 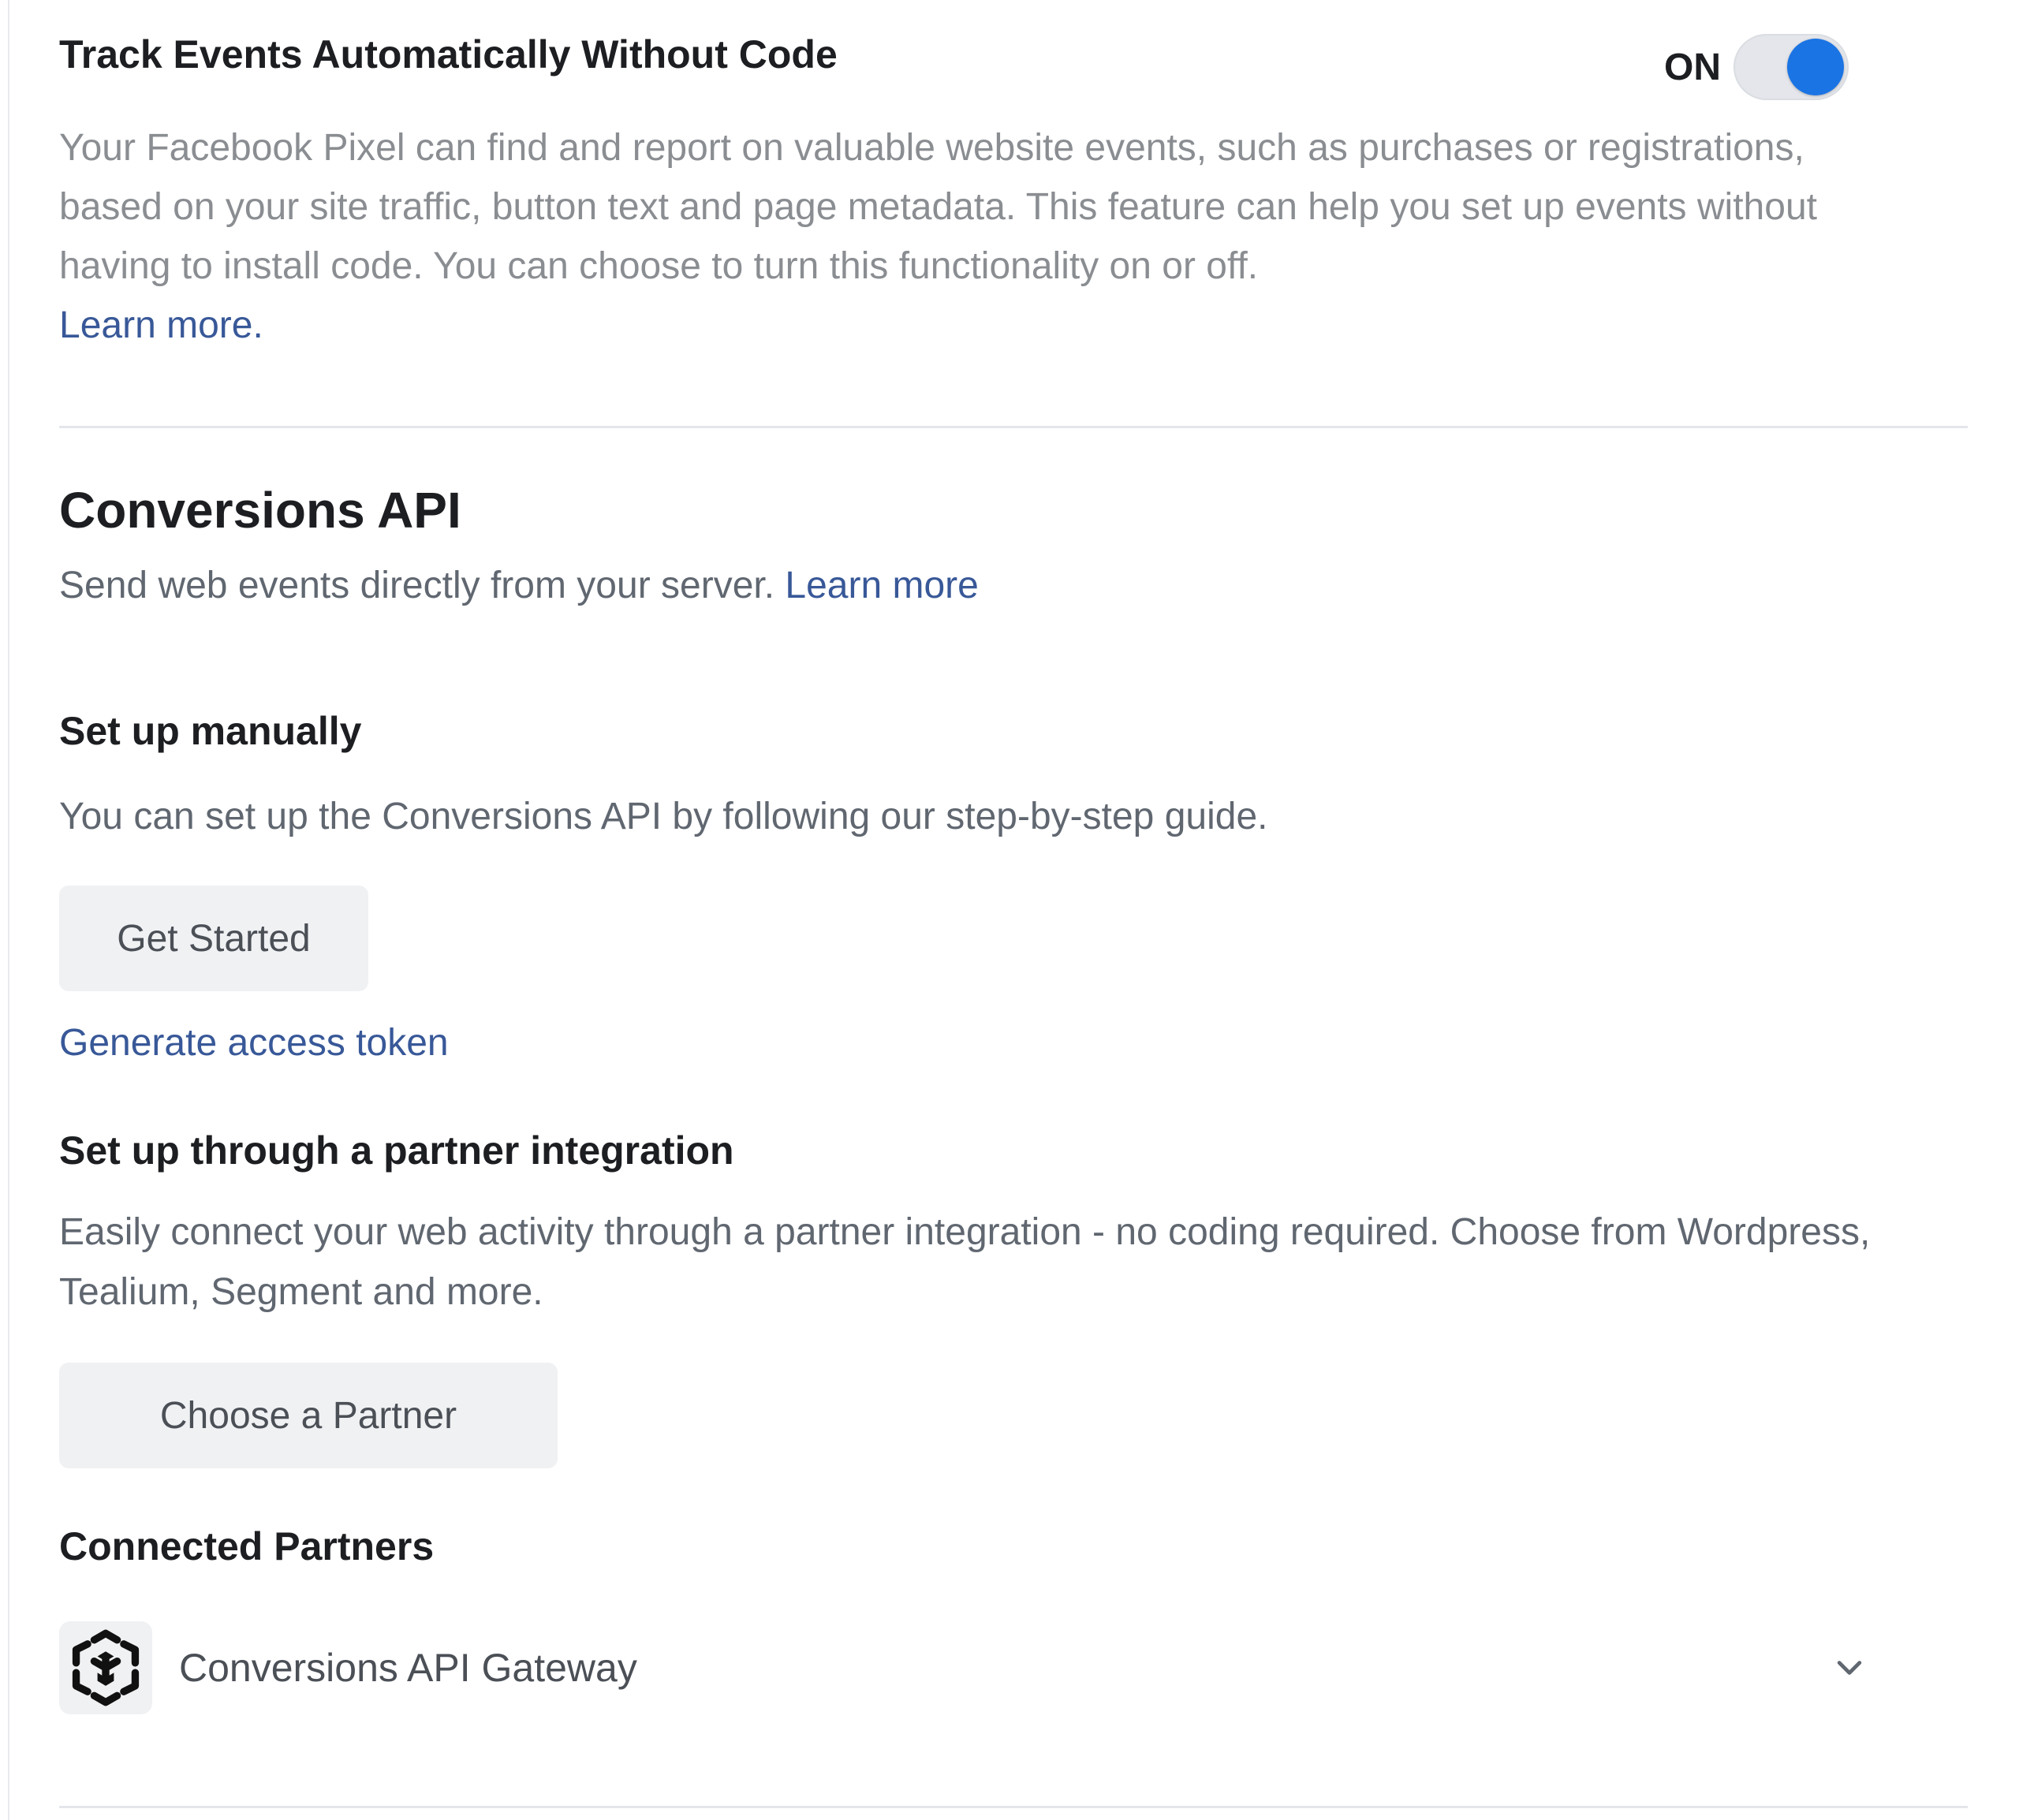 What do you see at coordinates (408, 1668) in the screenshot?
I see `partner-name: Conversions API Gateway` at bounding box center [408, 1668].